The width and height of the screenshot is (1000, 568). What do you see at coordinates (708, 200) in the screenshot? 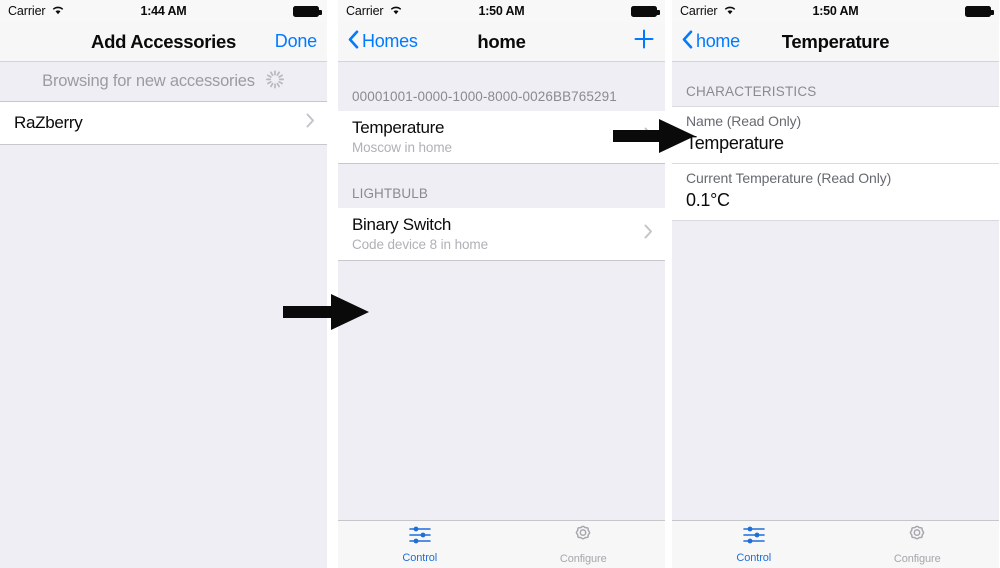
I see `characteristic-value: 0.1°C` at bounding box center [708, 200].